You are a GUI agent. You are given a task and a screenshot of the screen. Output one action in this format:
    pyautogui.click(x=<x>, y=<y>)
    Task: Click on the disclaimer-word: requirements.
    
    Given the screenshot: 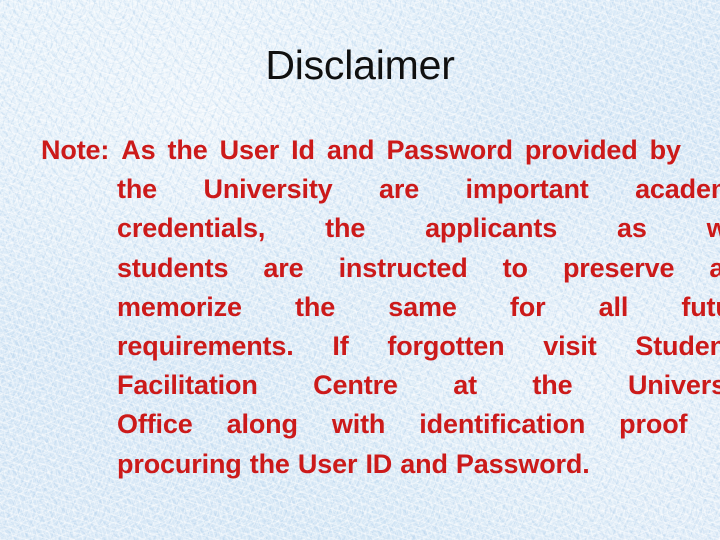 What is the action you would take?
    pyautogui.click(x=205, y=345)
    